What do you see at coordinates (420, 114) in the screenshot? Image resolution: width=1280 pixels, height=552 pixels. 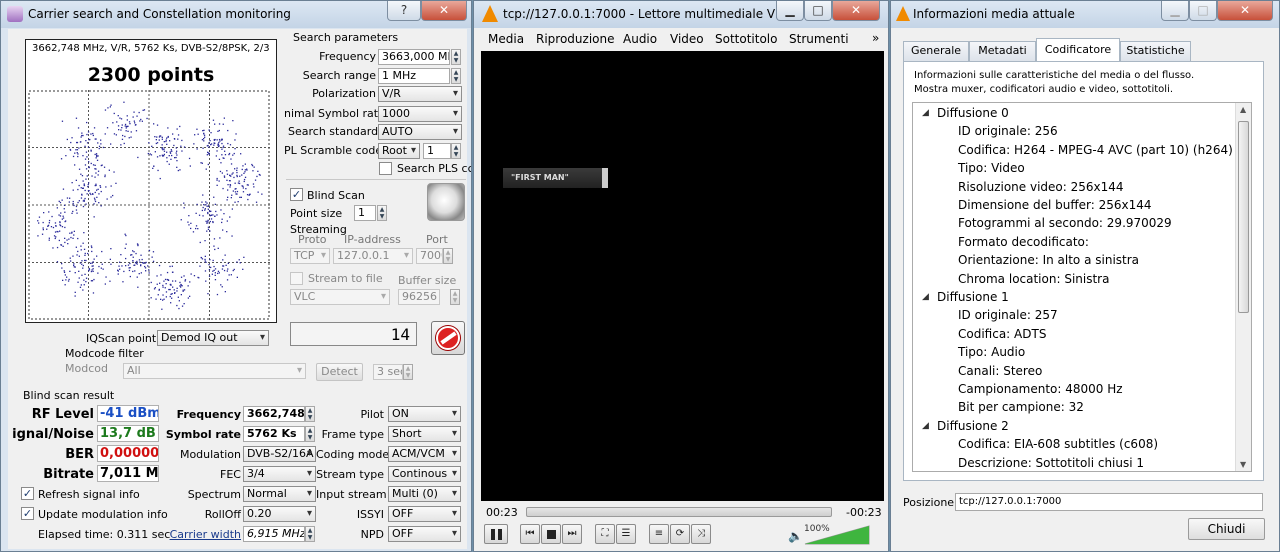 I see `min-symbol-rate-select: 1000` at bounding box center [420, 114].